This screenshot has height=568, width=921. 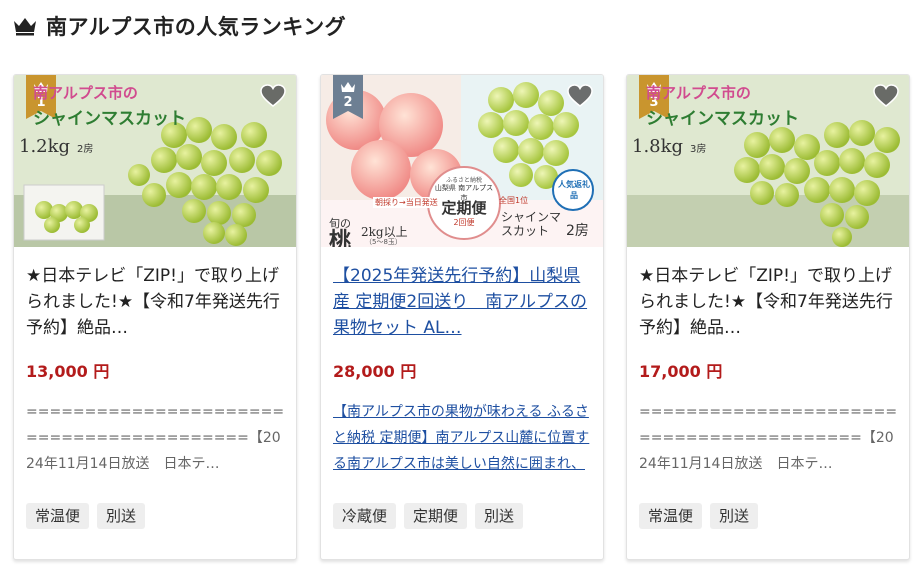 What do you see at coordinates (383, 242) in the screenshot?
I see `image-peach-range: （5～8玉）` at bounding box center [383, 242].